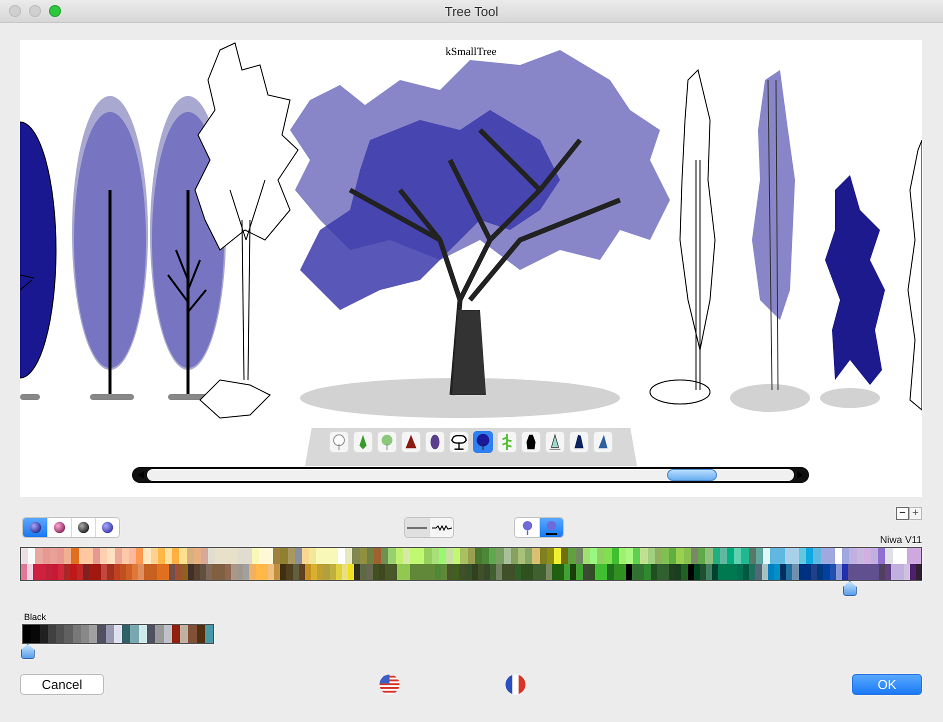  Describe the element at coordinates (62, 684) in the screenshot. I see `cancel-button: Cancel` at that location.